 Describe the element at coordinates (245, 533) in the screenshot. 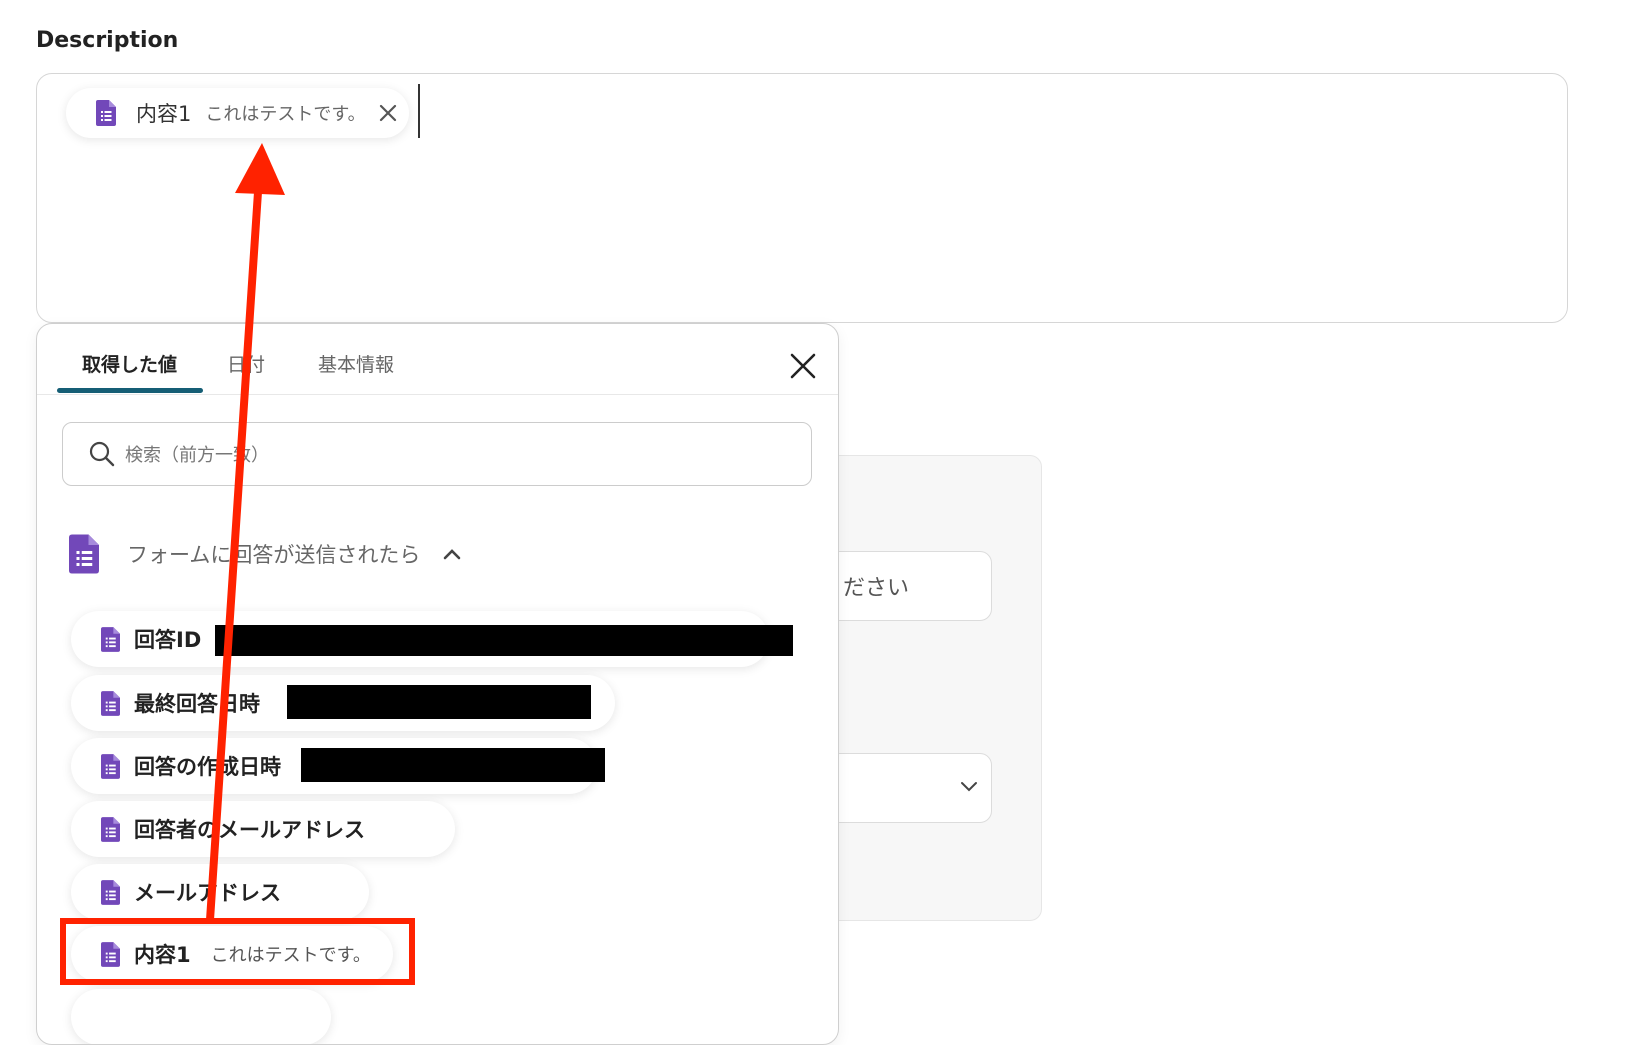

I see `annotation-arrow` at that location.